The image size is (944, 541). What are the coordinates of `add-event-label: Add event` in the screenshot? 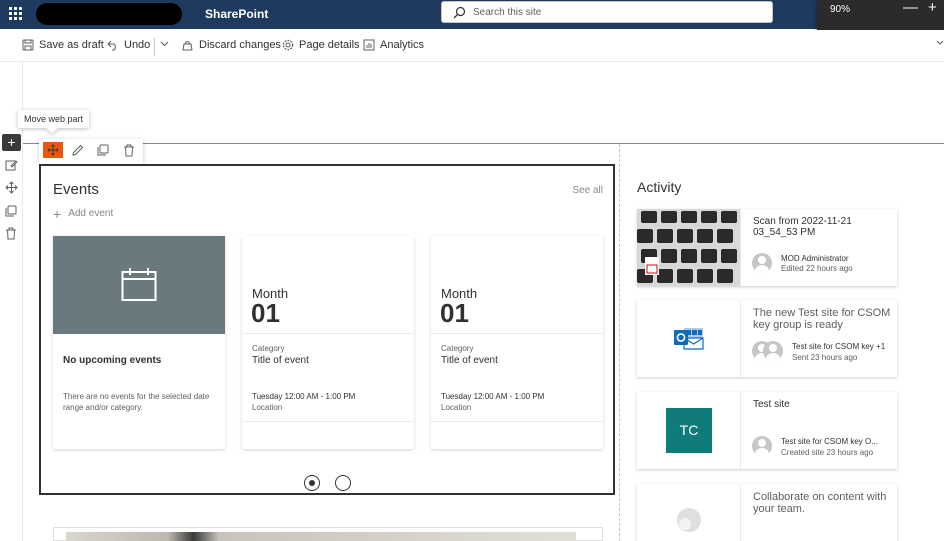 It's located at (91, 213).